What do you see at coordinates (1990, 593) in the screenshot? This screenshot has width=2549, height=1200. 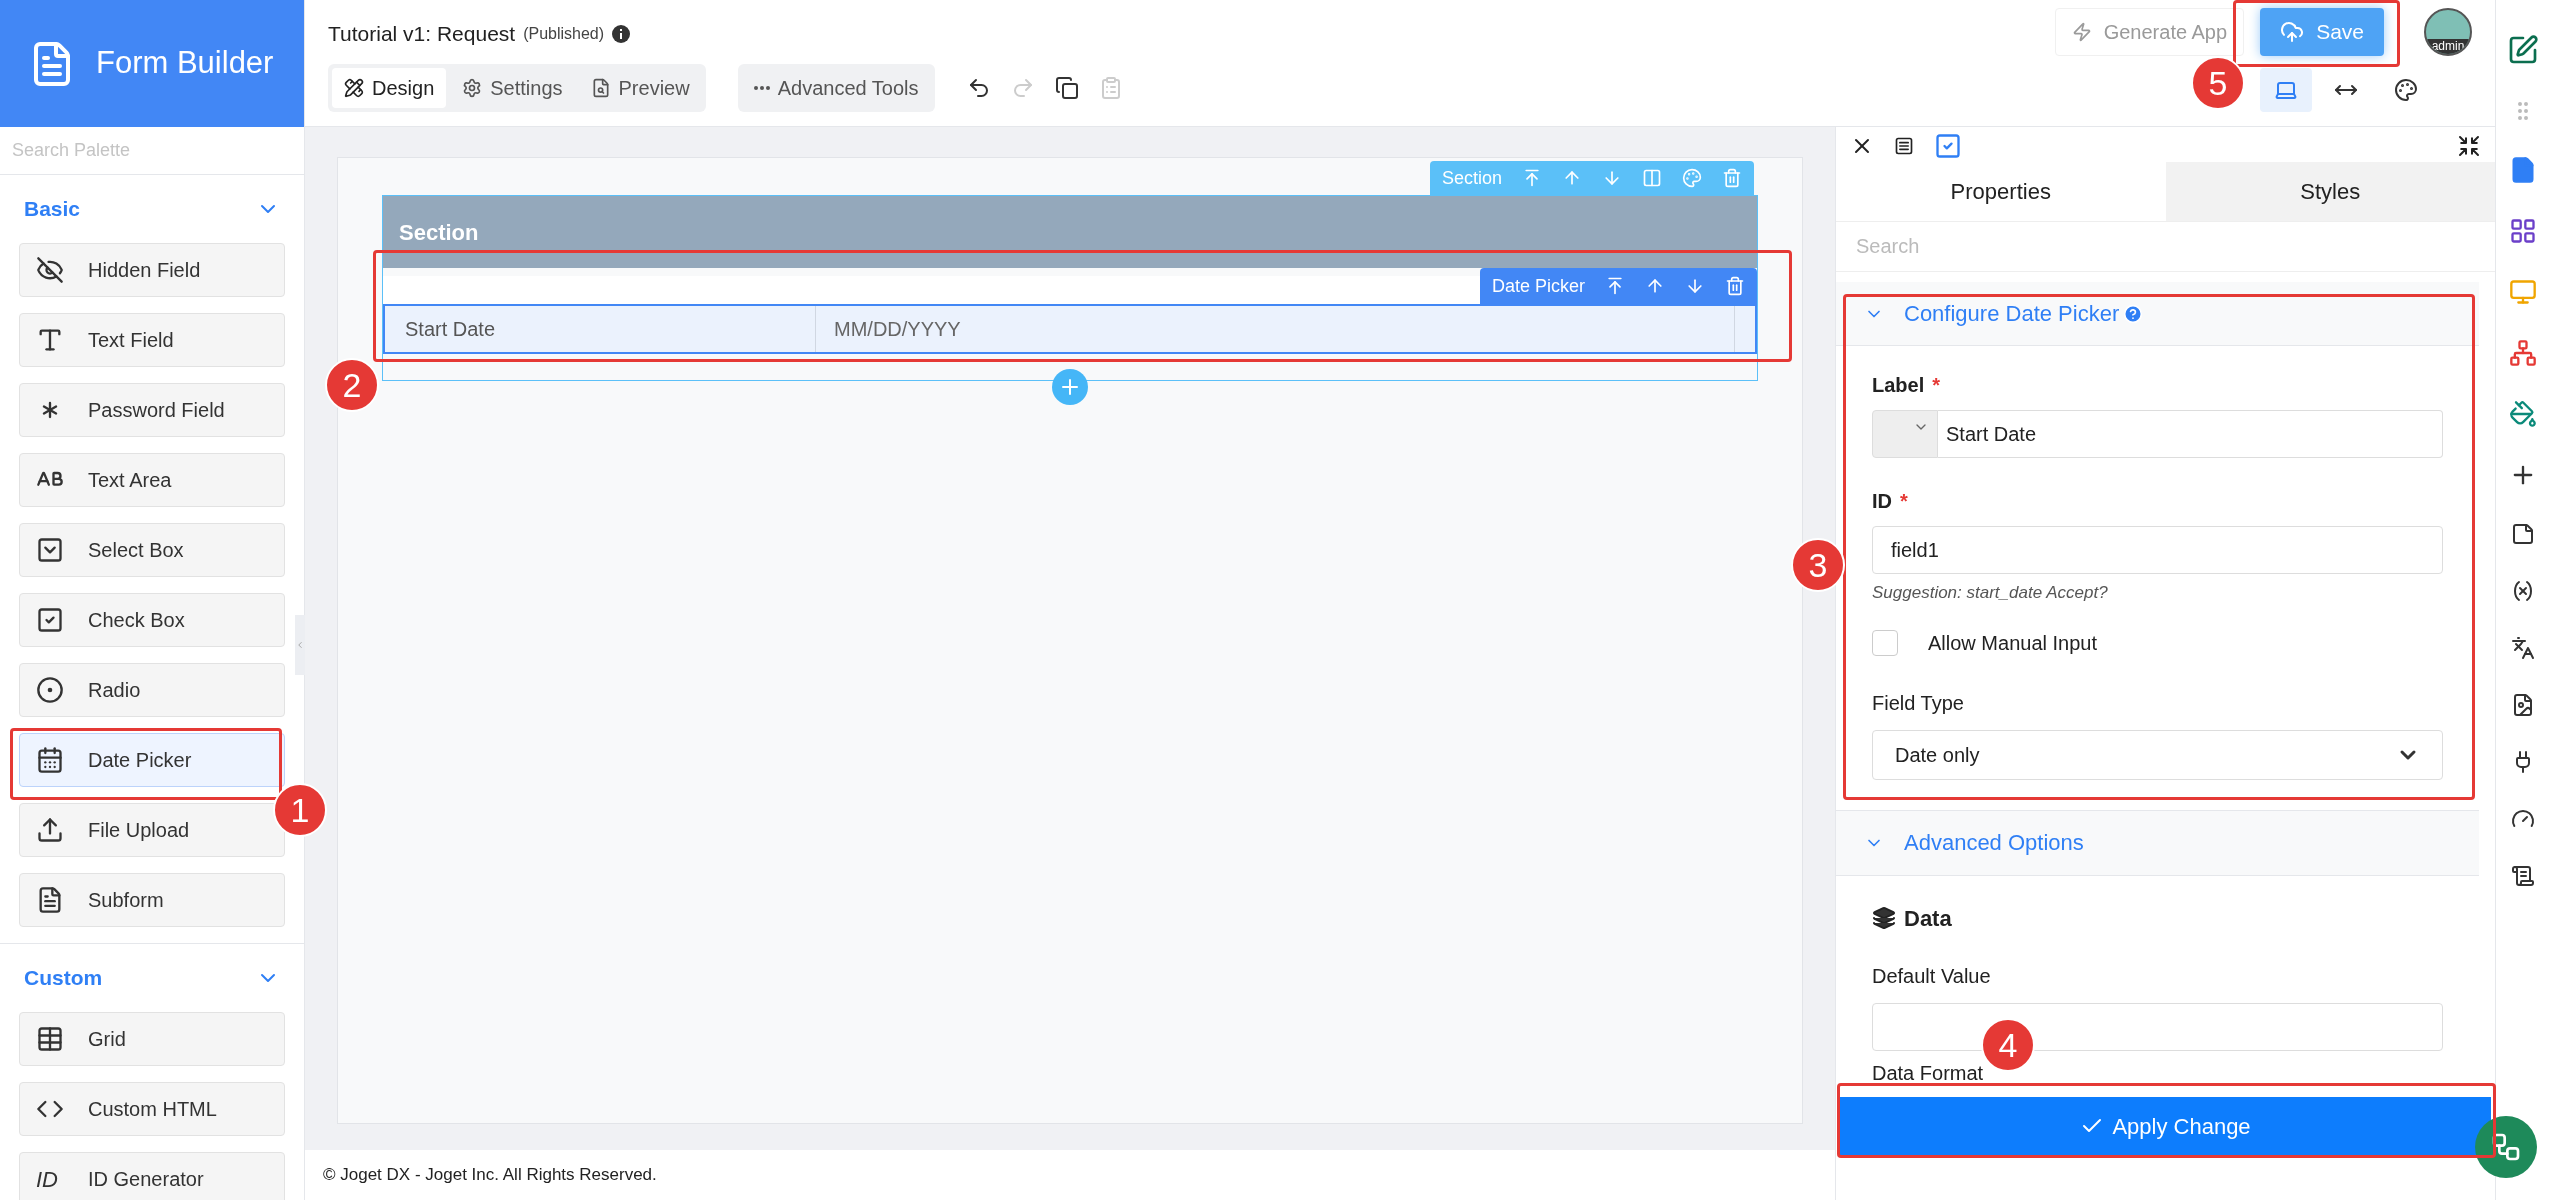 I see `suggestion-text: Suggestion: start_date Accept?` at bounding box center [1990, 593].